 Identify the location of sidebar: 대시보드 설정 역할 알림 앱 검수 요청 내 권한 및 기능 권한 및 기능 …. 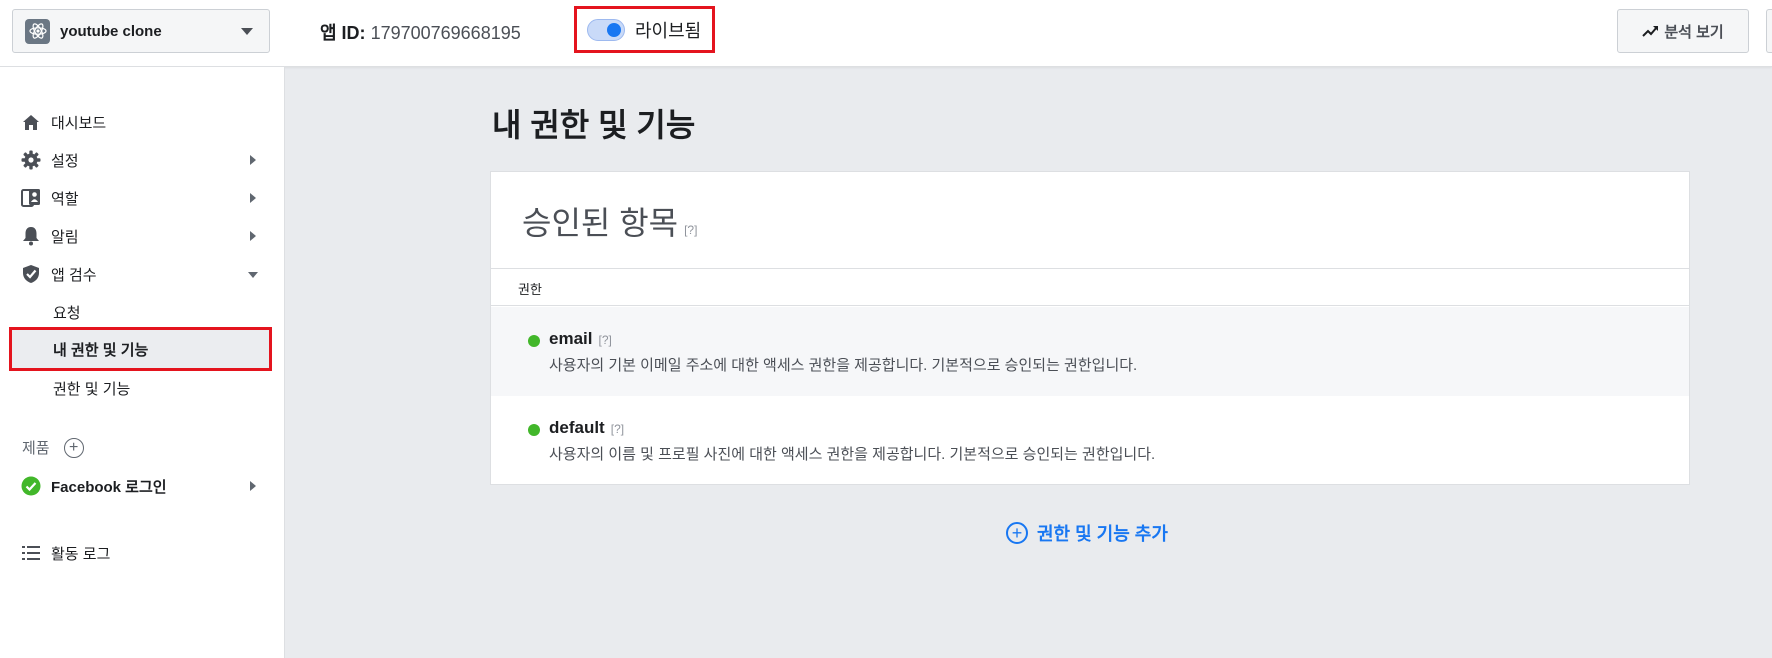
(142, 362).